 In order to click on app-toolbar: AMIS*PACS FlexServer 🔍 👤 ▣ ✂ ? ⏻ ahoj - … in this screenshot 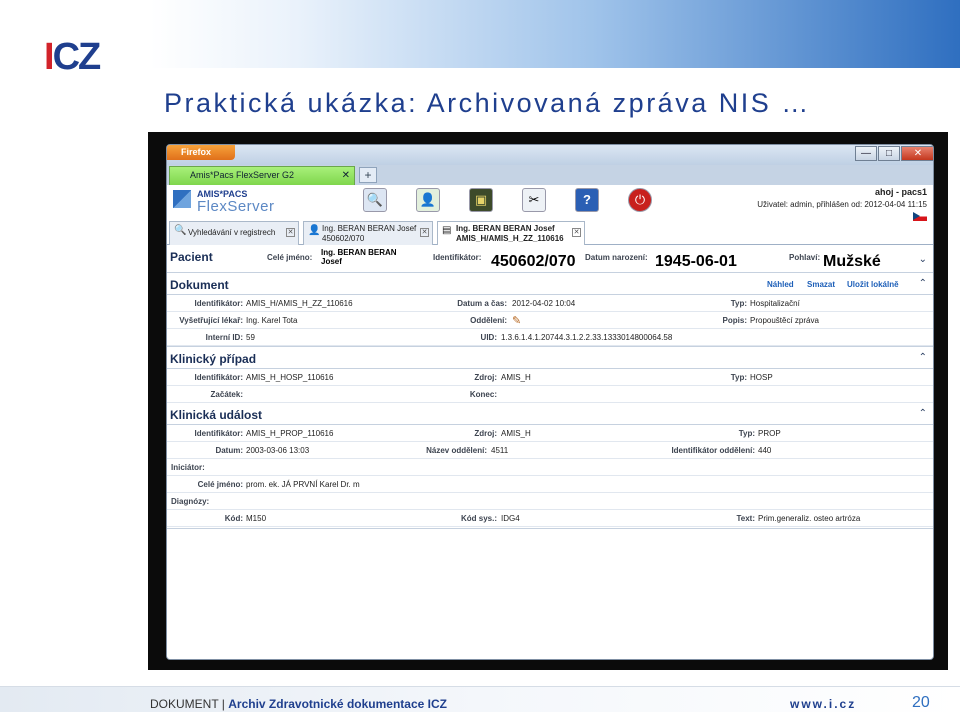, I will do `click(550, 203)`.